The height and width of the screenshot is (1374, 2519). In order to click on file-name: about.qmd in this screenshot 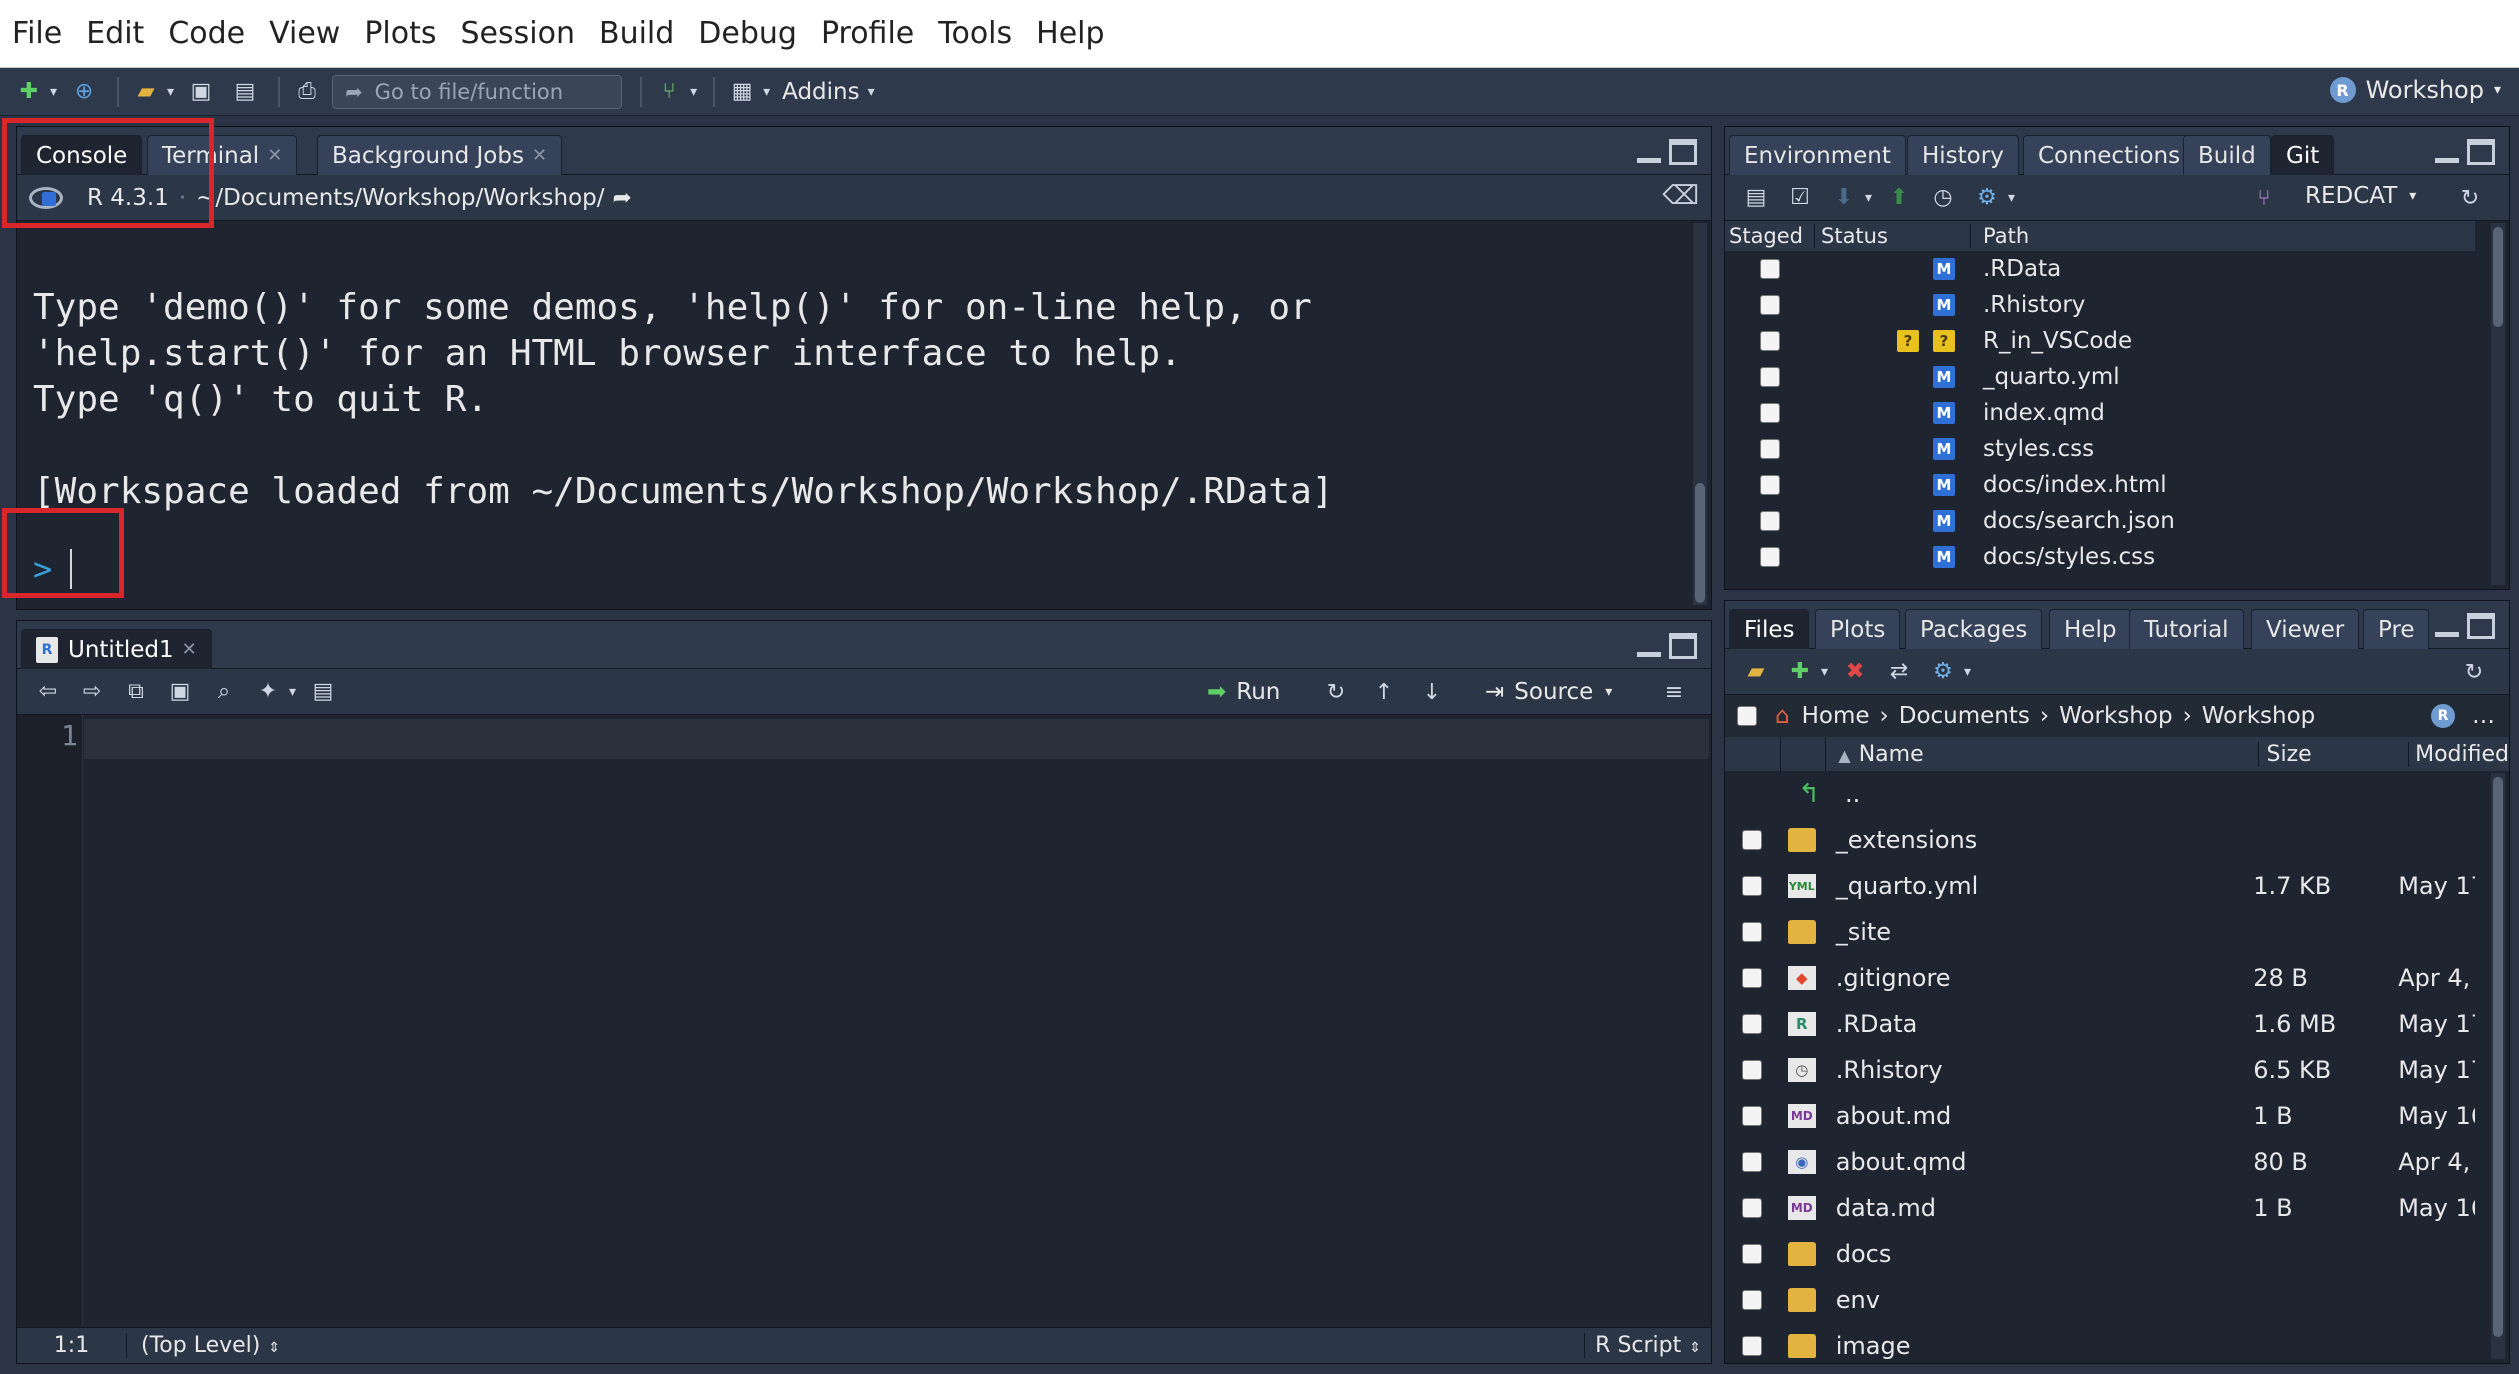, I will do `click(2035, 1162)`.